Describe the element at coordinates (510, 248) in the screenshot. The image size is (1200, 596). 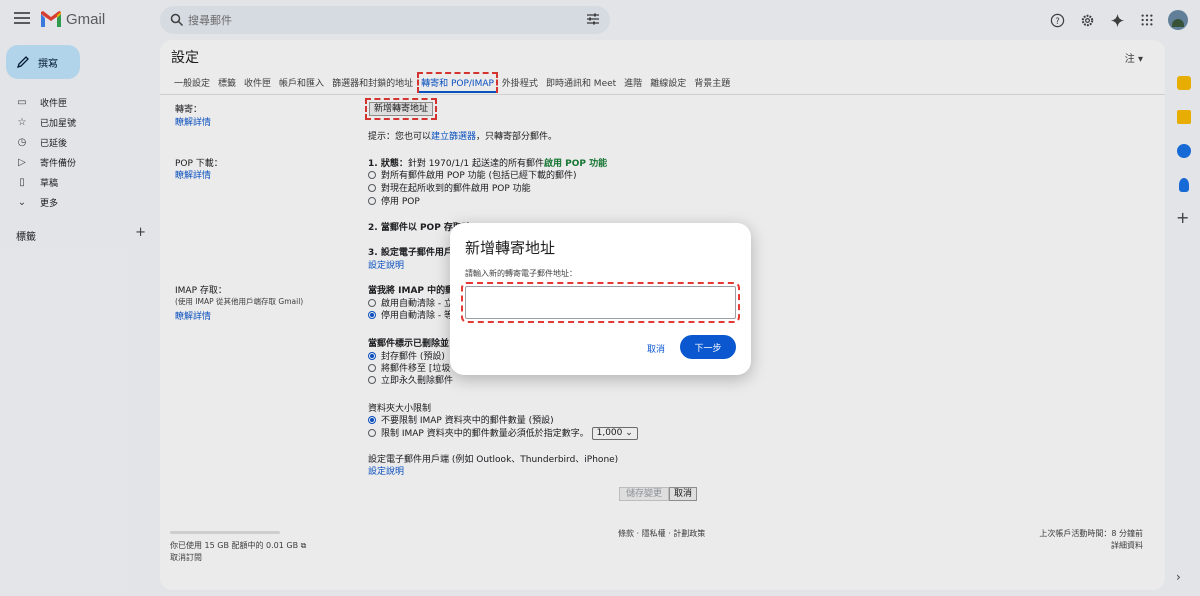
I see `dialog-title: 新增轉寄地址` at that location.